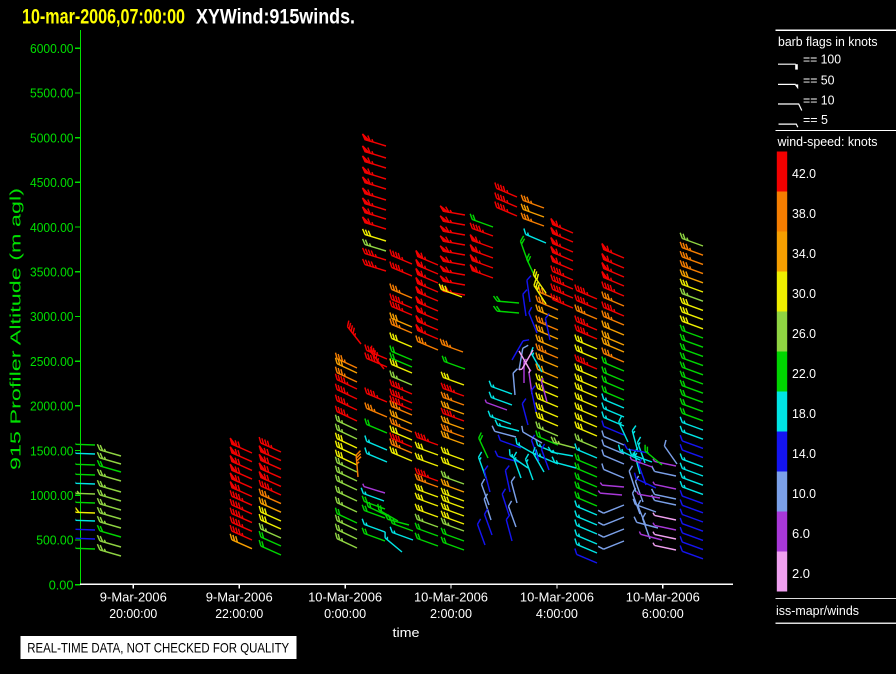 Image resolution: width=896 pixels, height=674 pixels. Describe the element at coordinates (827, 142) in the screenshot. I see `svg-text: wind-speed: knots` at that location.